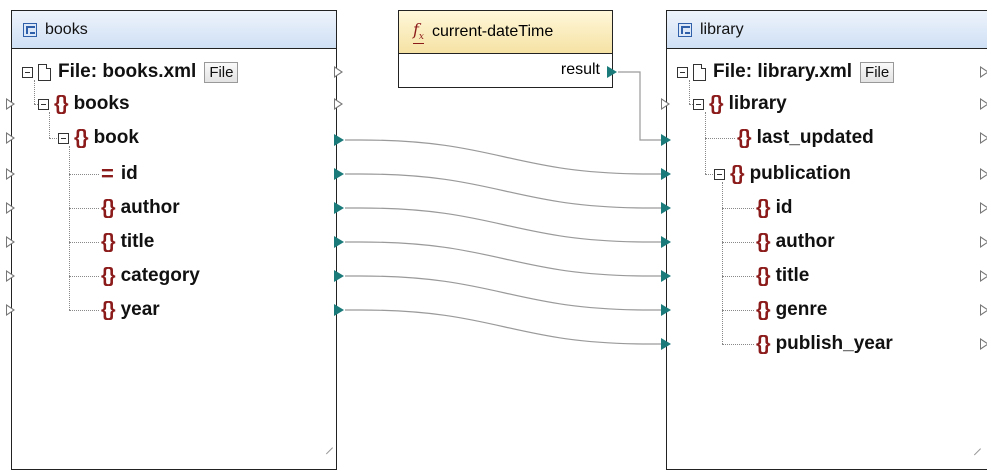  Describe the element at coordinates (506, 157) in the screenshot. I see `wire-book-publication` at that location.